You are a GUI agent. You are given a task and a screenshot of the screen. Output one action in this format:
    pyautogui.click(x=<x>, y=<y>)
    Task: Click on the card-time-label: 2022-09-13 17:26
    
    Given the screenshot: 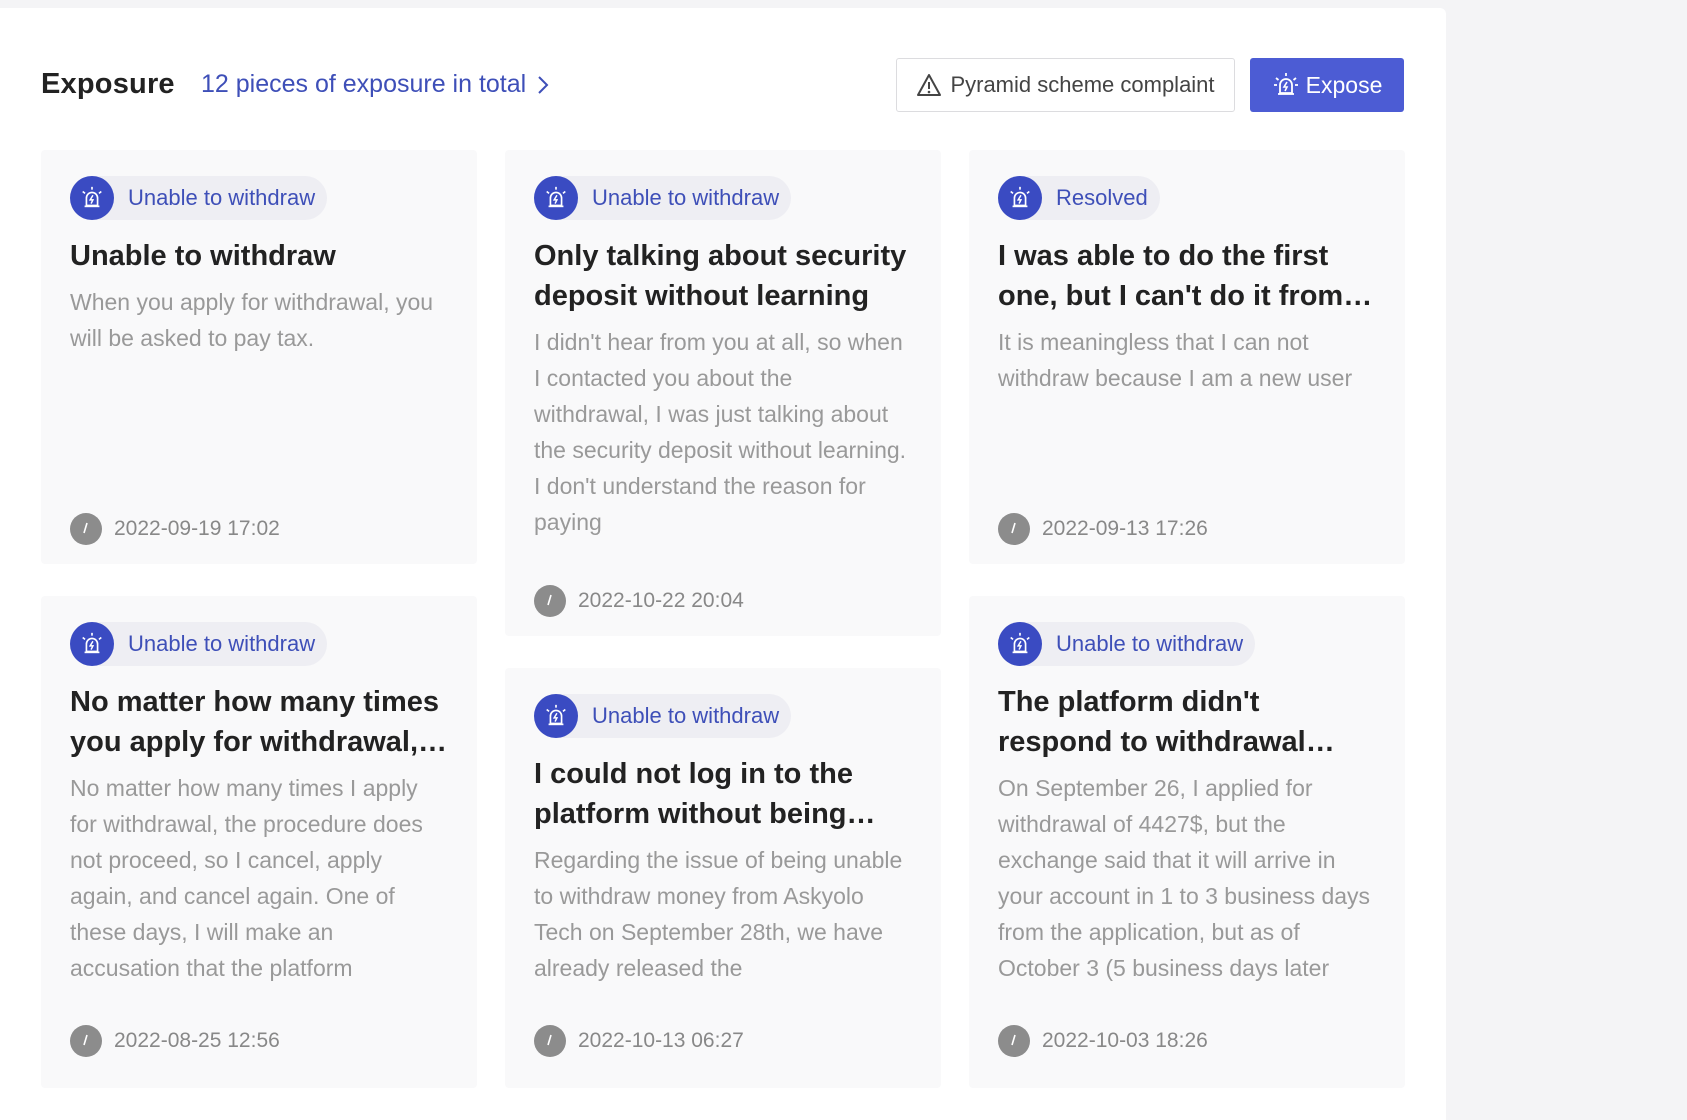 What is the action you would take?
    pyautogui.click(x=1125, y=528)
    